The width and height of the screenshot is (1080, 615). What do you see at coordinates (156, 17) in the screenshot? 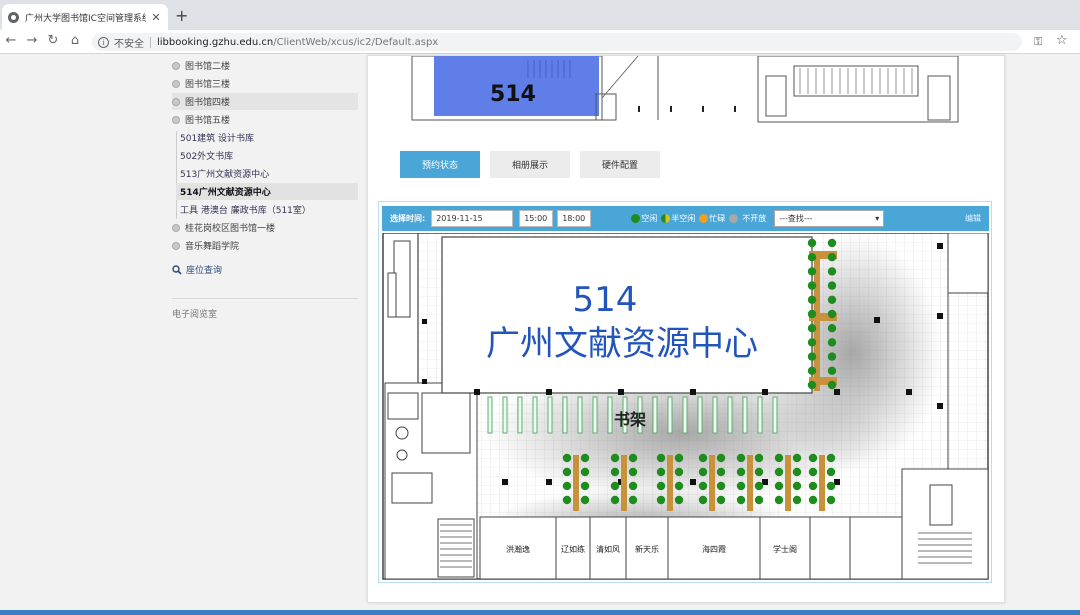
I see `close-tab-icon: ✕` at bounding box center [156, 17].